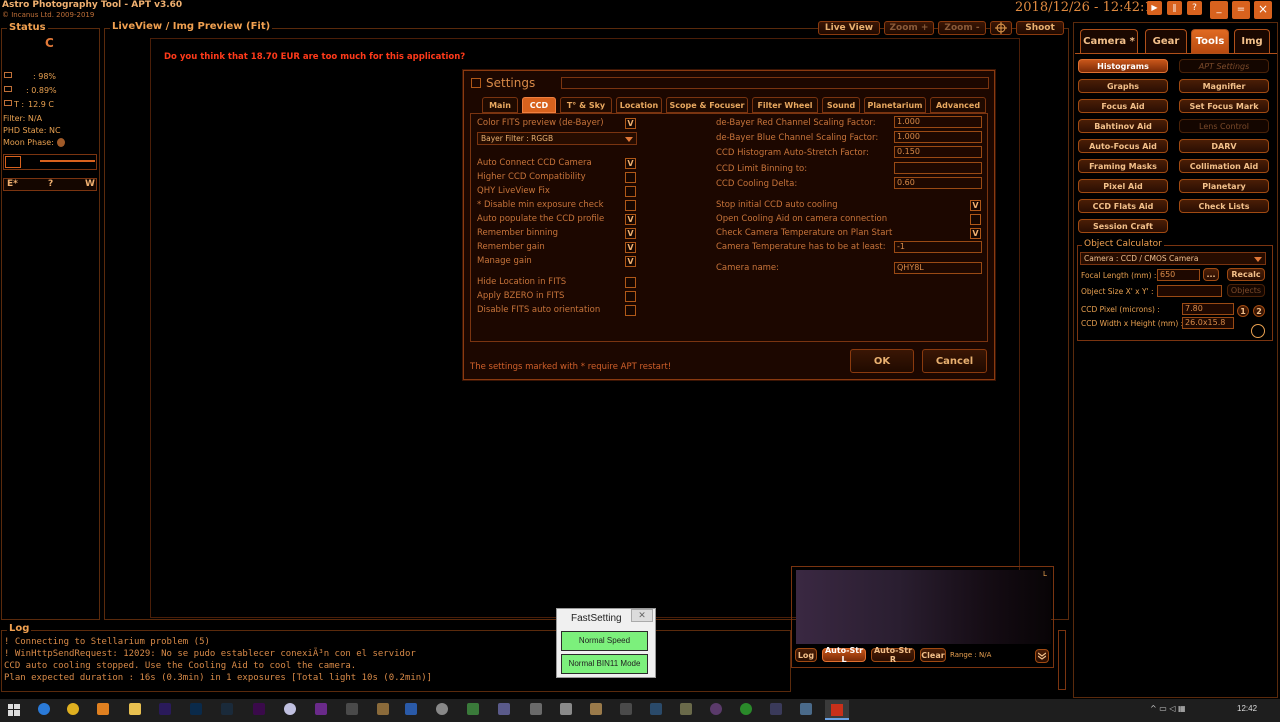 This screenshot has height=722, width=1280. What do you see at coordinates (1219, 10) in the screenshot?
I see `minimize-button: _` at bounding box center [1219, 10].